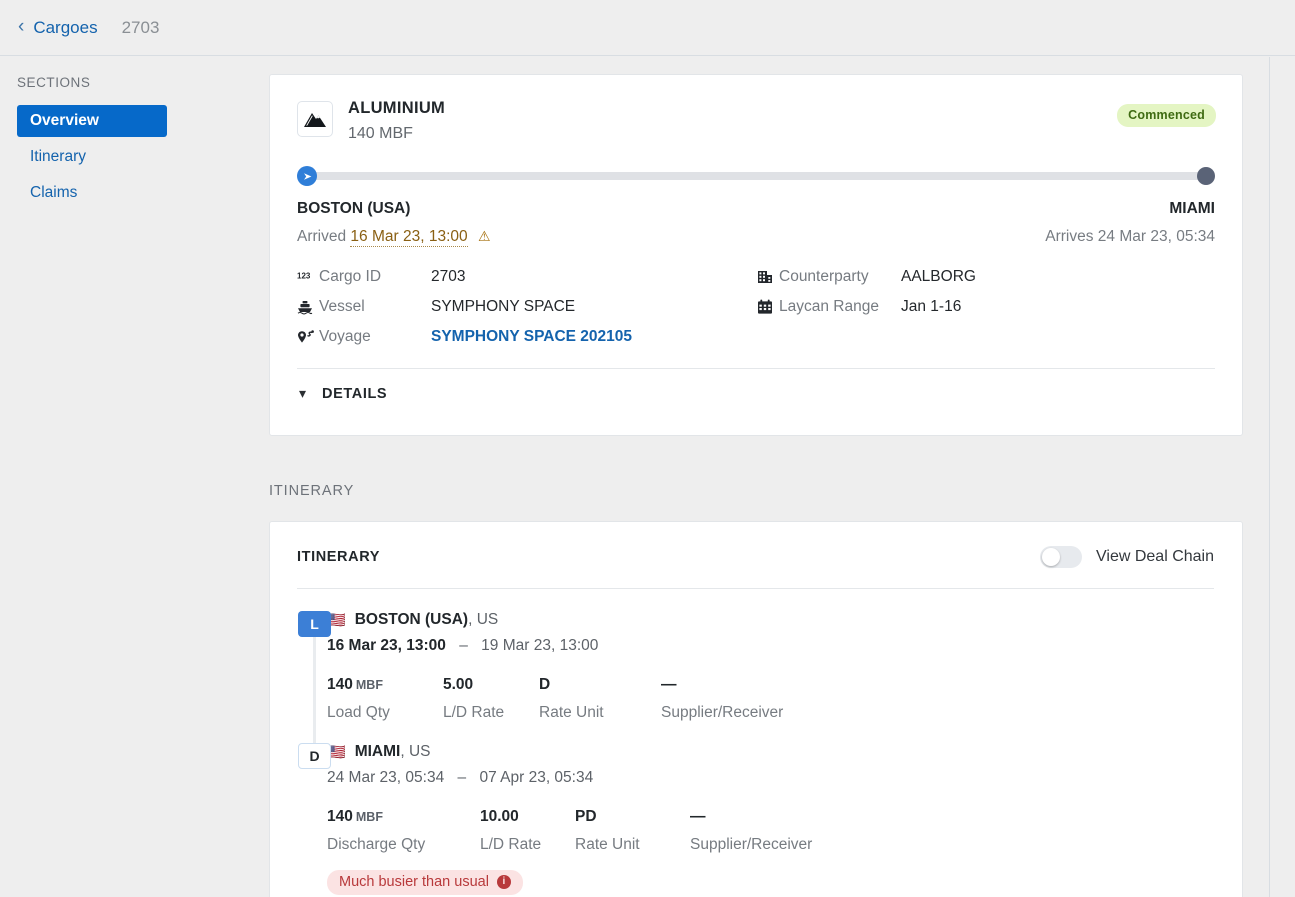  Describe the element at coordinates (600, 699) in the screenshot. I see `metric-rate-unit: D Rate Unit` at that location.